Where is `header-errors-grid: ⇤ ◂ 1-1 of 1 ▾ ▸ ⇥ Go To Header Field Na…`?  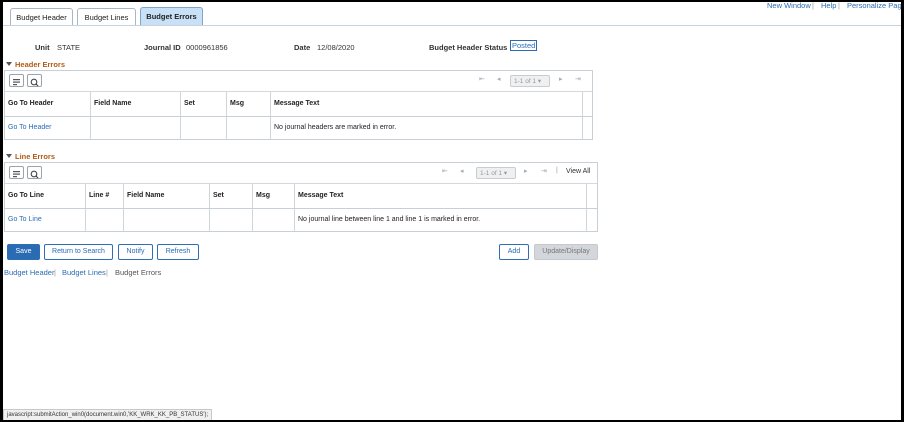
header-errors-grid: ⇤ ◂ 1-1 of 1 ▾ ▸ ⇥ Go To Header Field Na… is located at coordinates (298, 105).